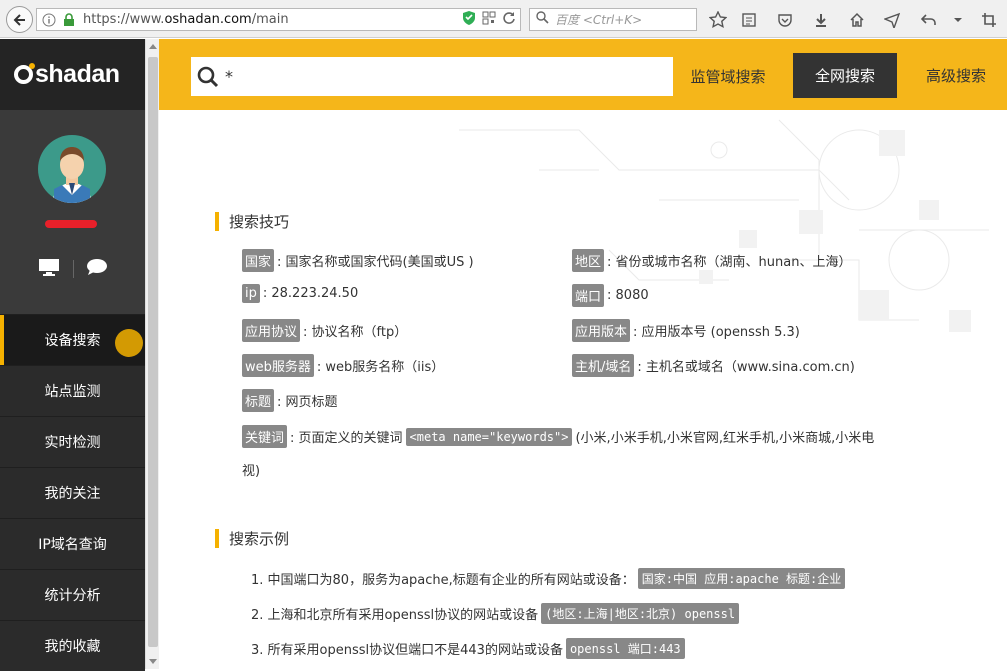 The image size is (1007, 671). What do you see at coordinates (821, 20) in the screenshot?
I see `download-icon` at bounding box center [821, 20].